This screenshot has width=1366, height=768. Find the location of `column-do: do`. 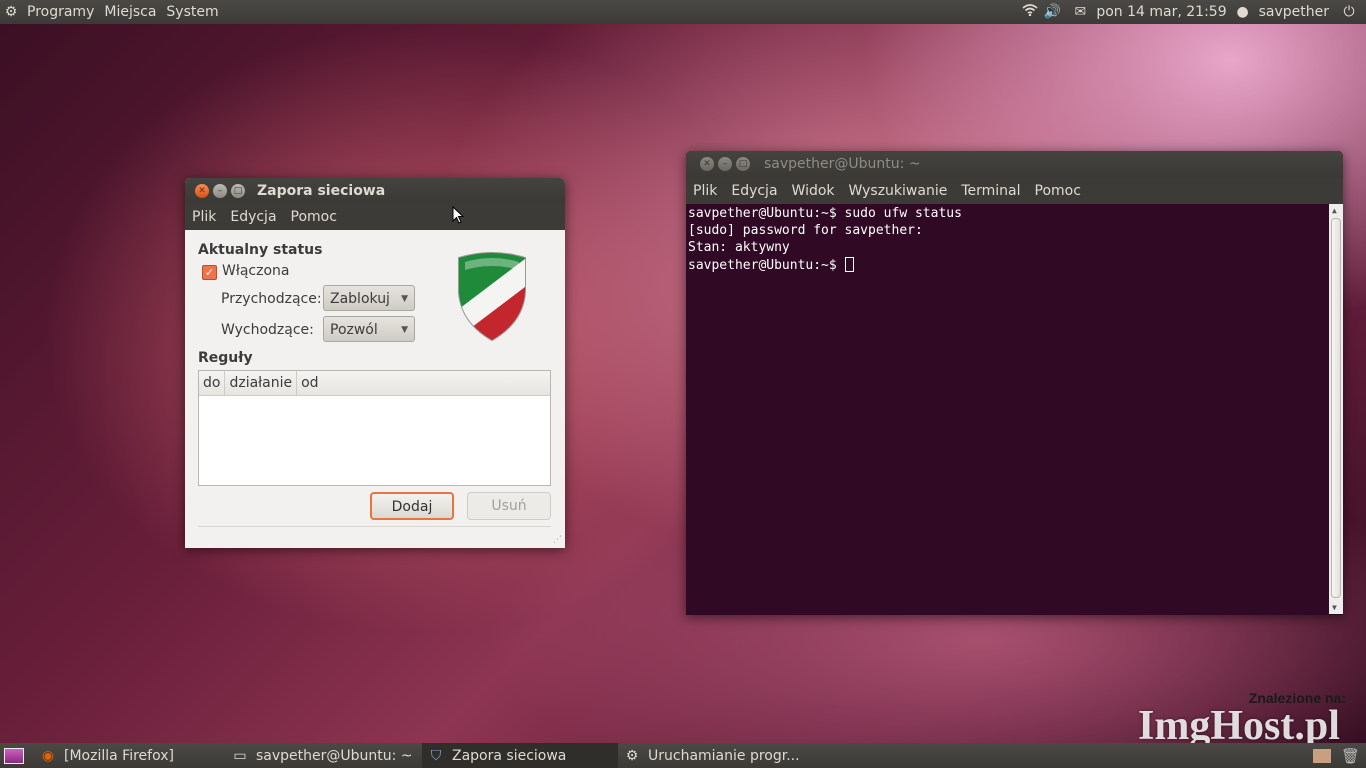

column-do: do is located at coordinates (212, 383).